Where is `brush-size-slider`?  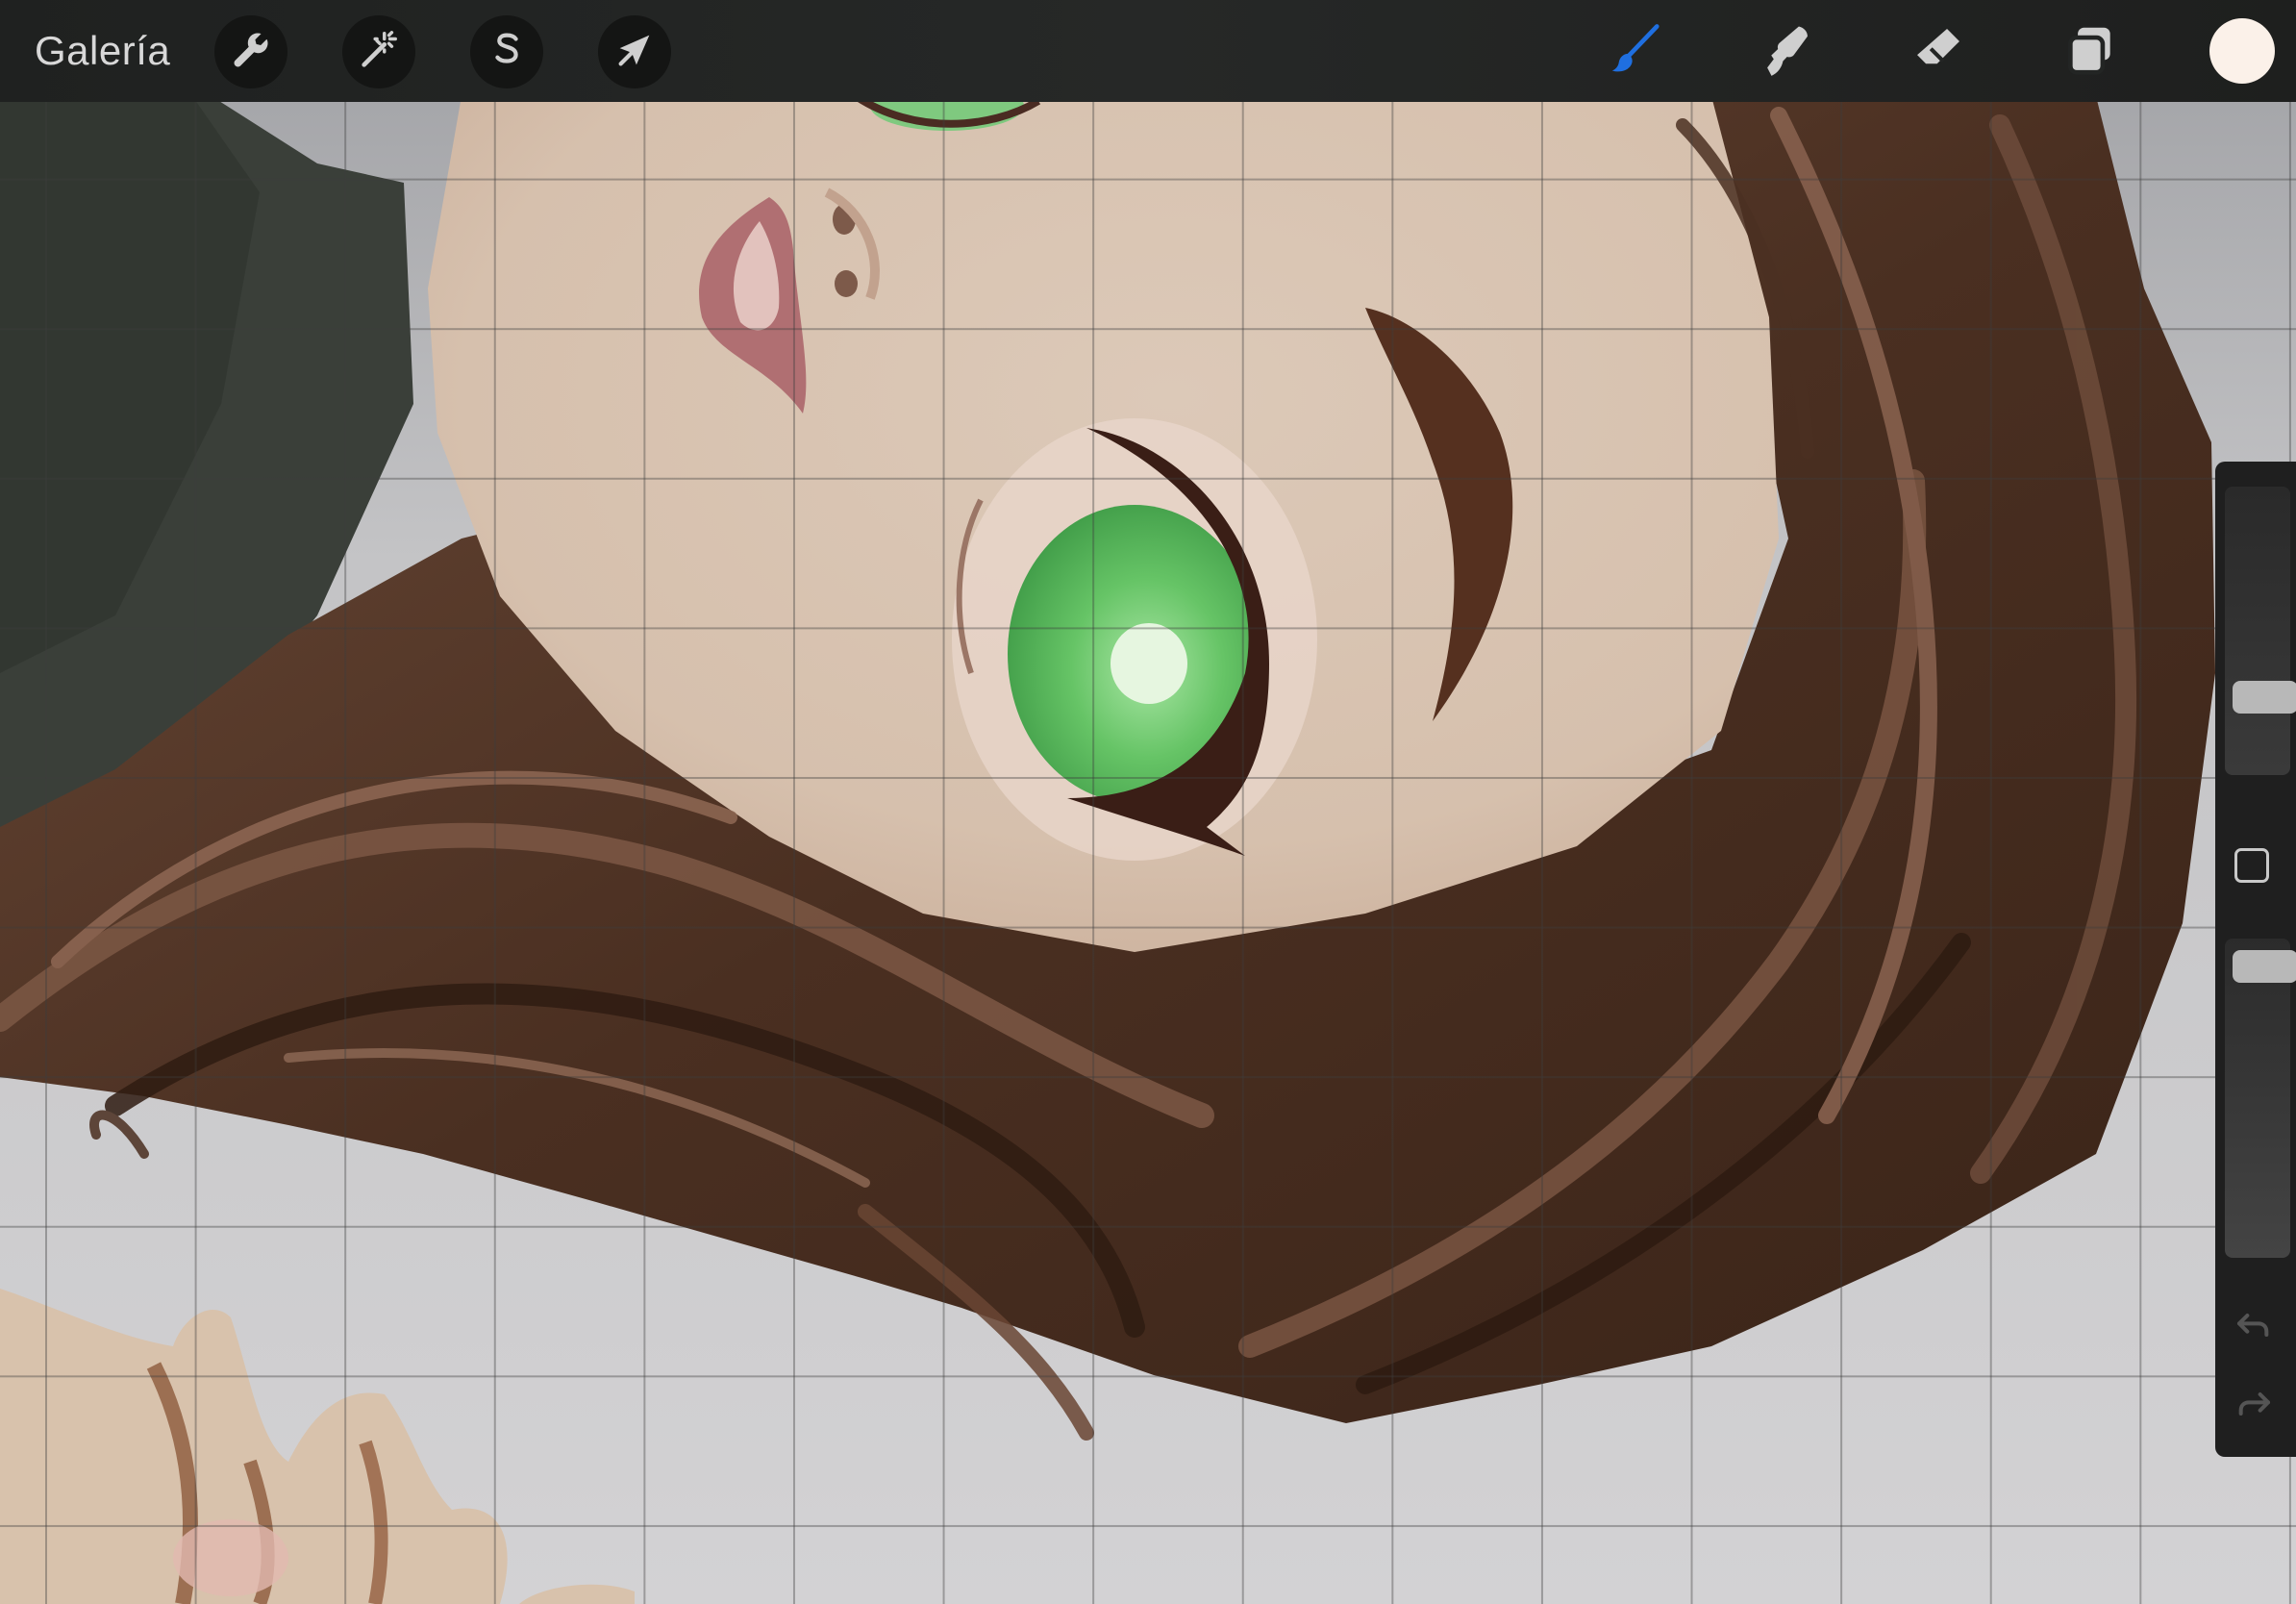 brush-size-slider is located at coordinates (2260, 631).